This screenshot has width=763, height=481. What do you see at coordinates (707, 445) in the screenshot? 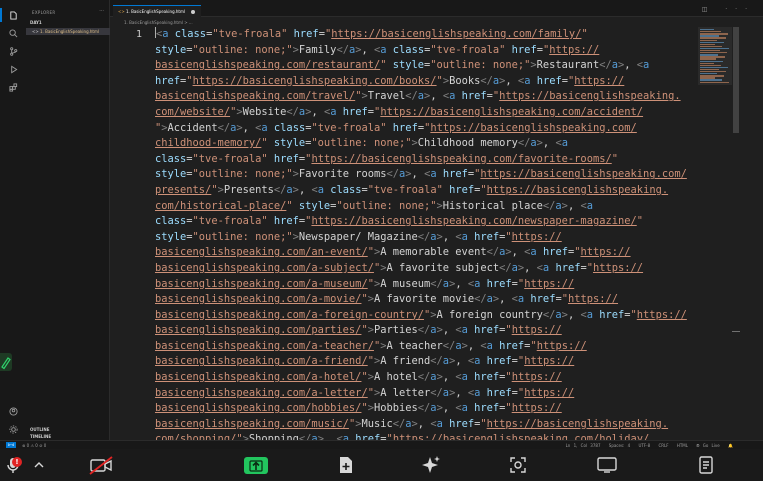
I see `go-live-button: ⦾ Go Live` at bounding box center [707, 445].